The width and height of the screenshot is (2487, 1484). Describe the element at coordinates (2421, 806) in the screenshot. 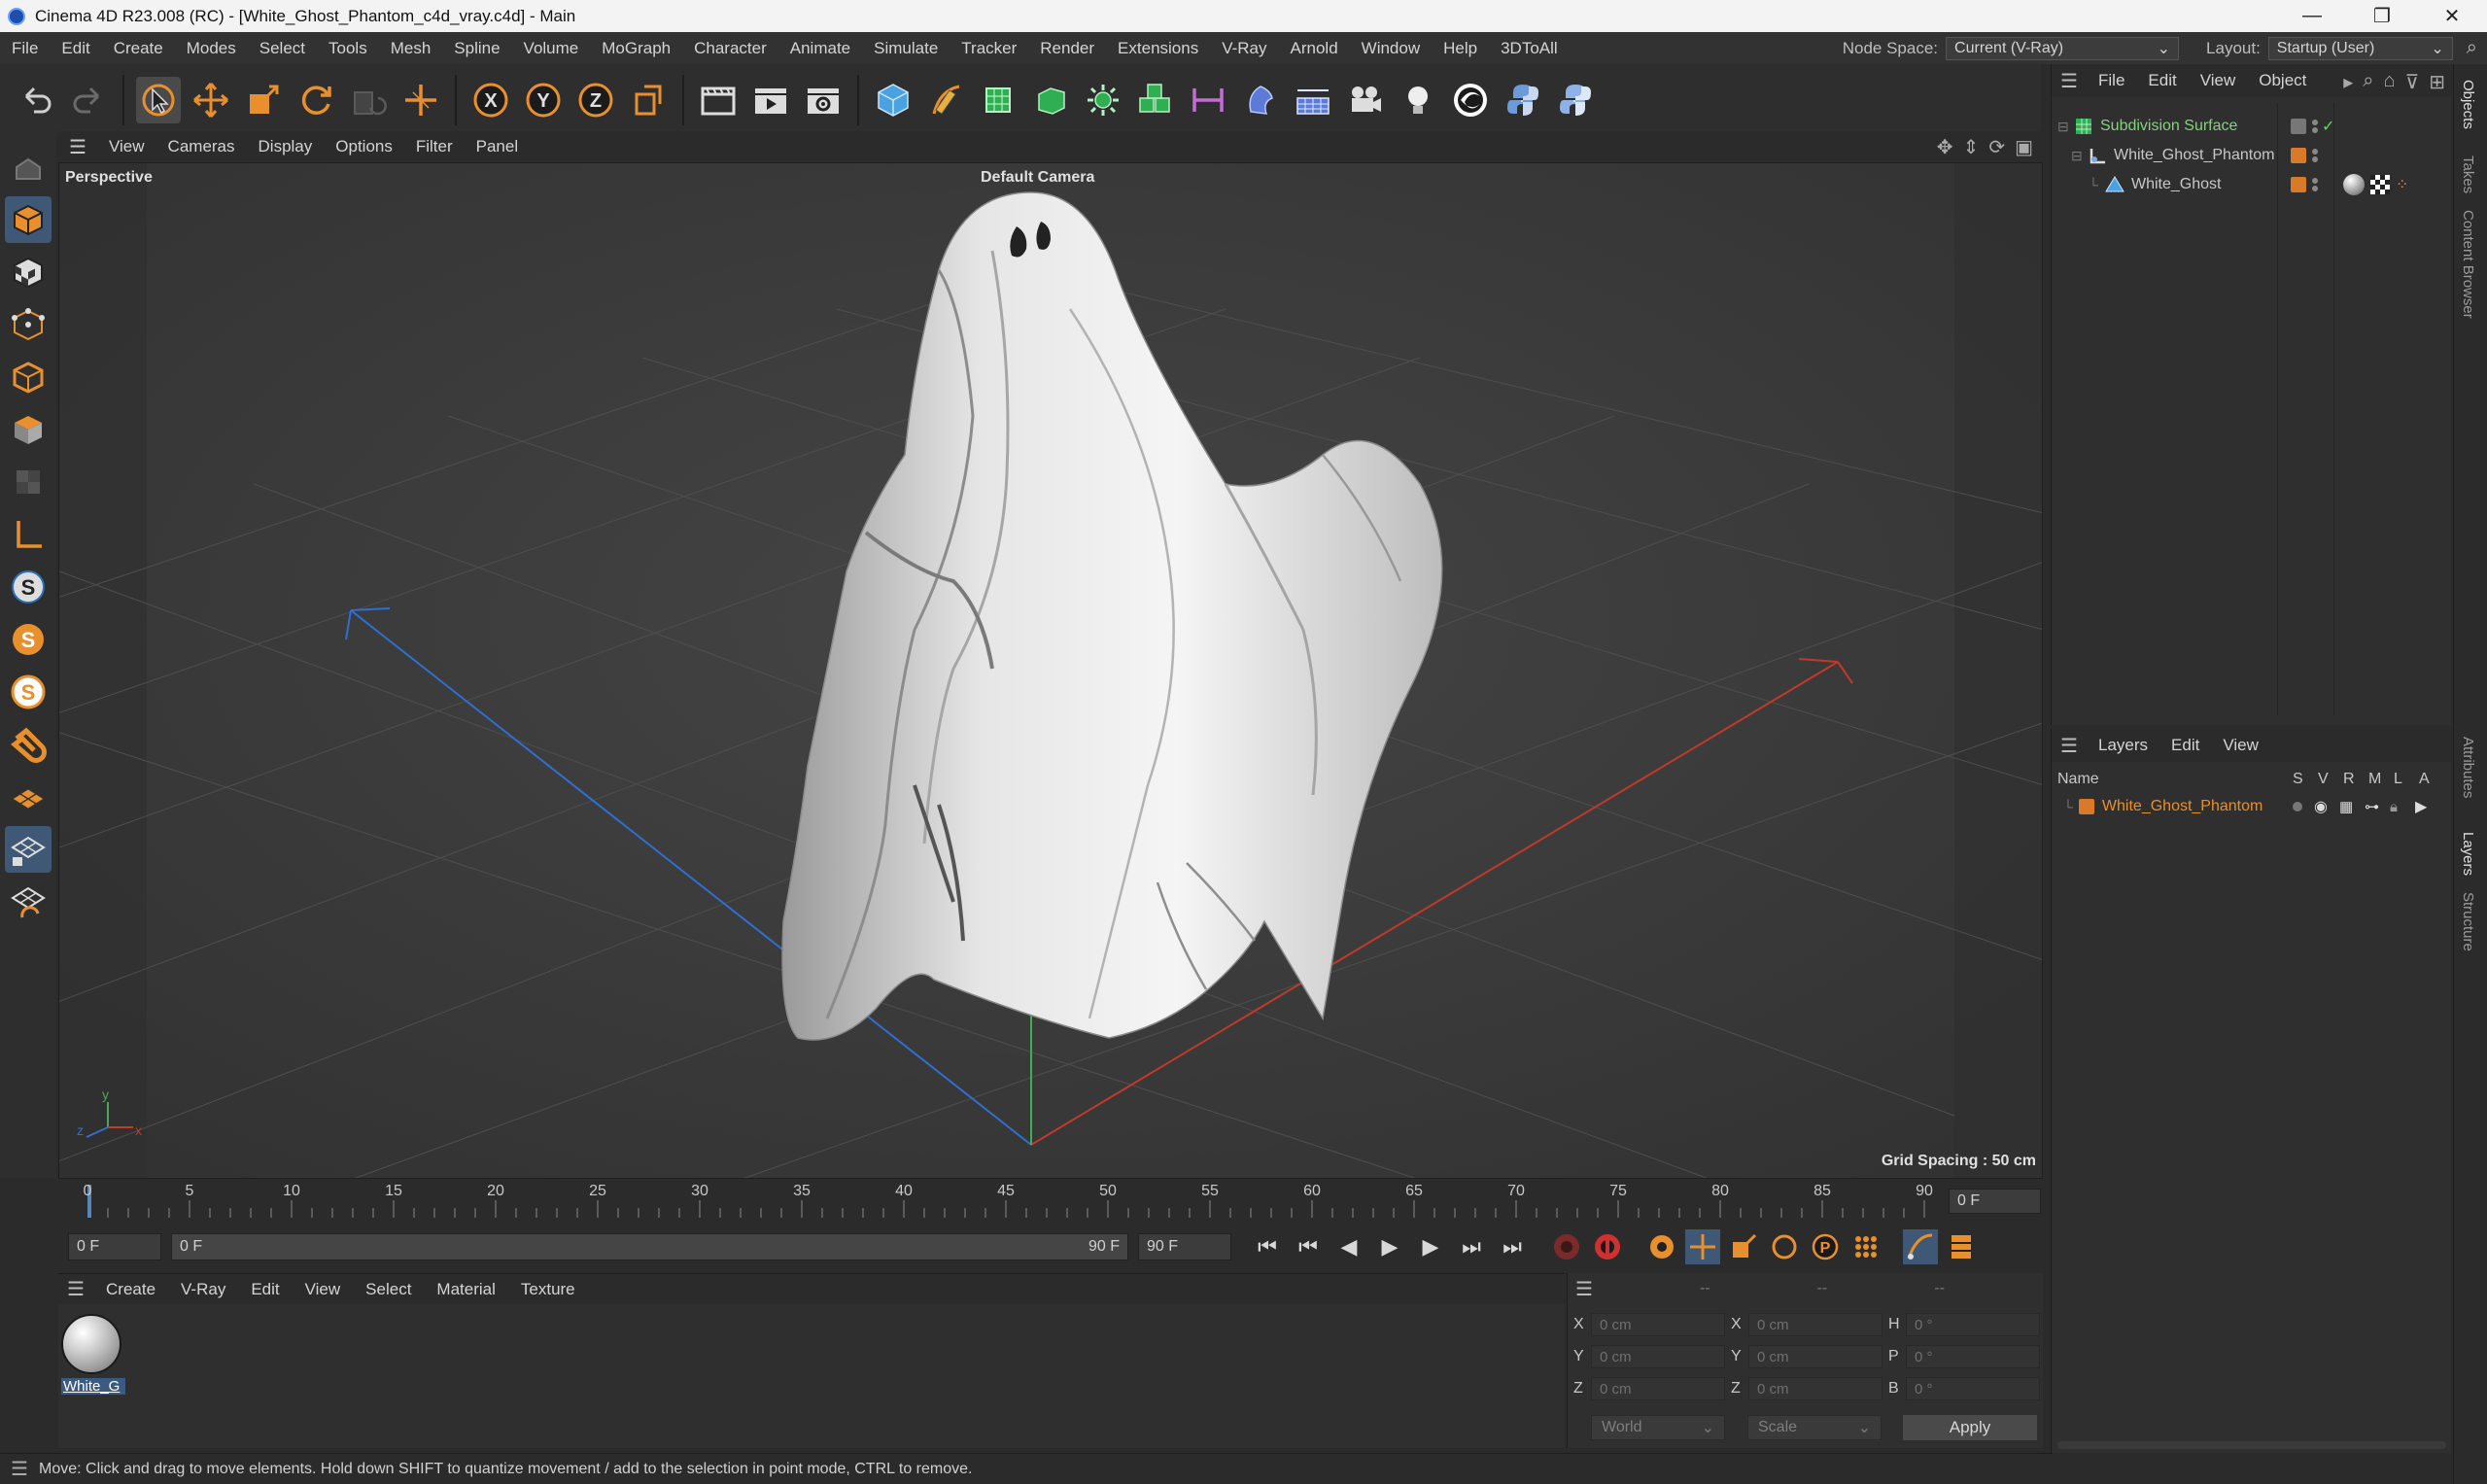

I see `animation-play-icon: ▶` at that location.